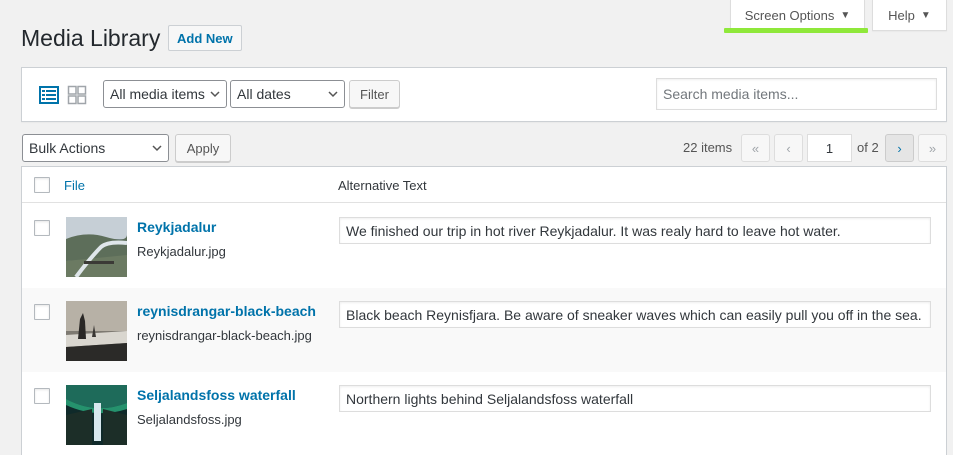 The width and height of the screenshot is (953, 455). I want to click on media-filename: Seljalandsfoss.jpg, so click(189, 419).